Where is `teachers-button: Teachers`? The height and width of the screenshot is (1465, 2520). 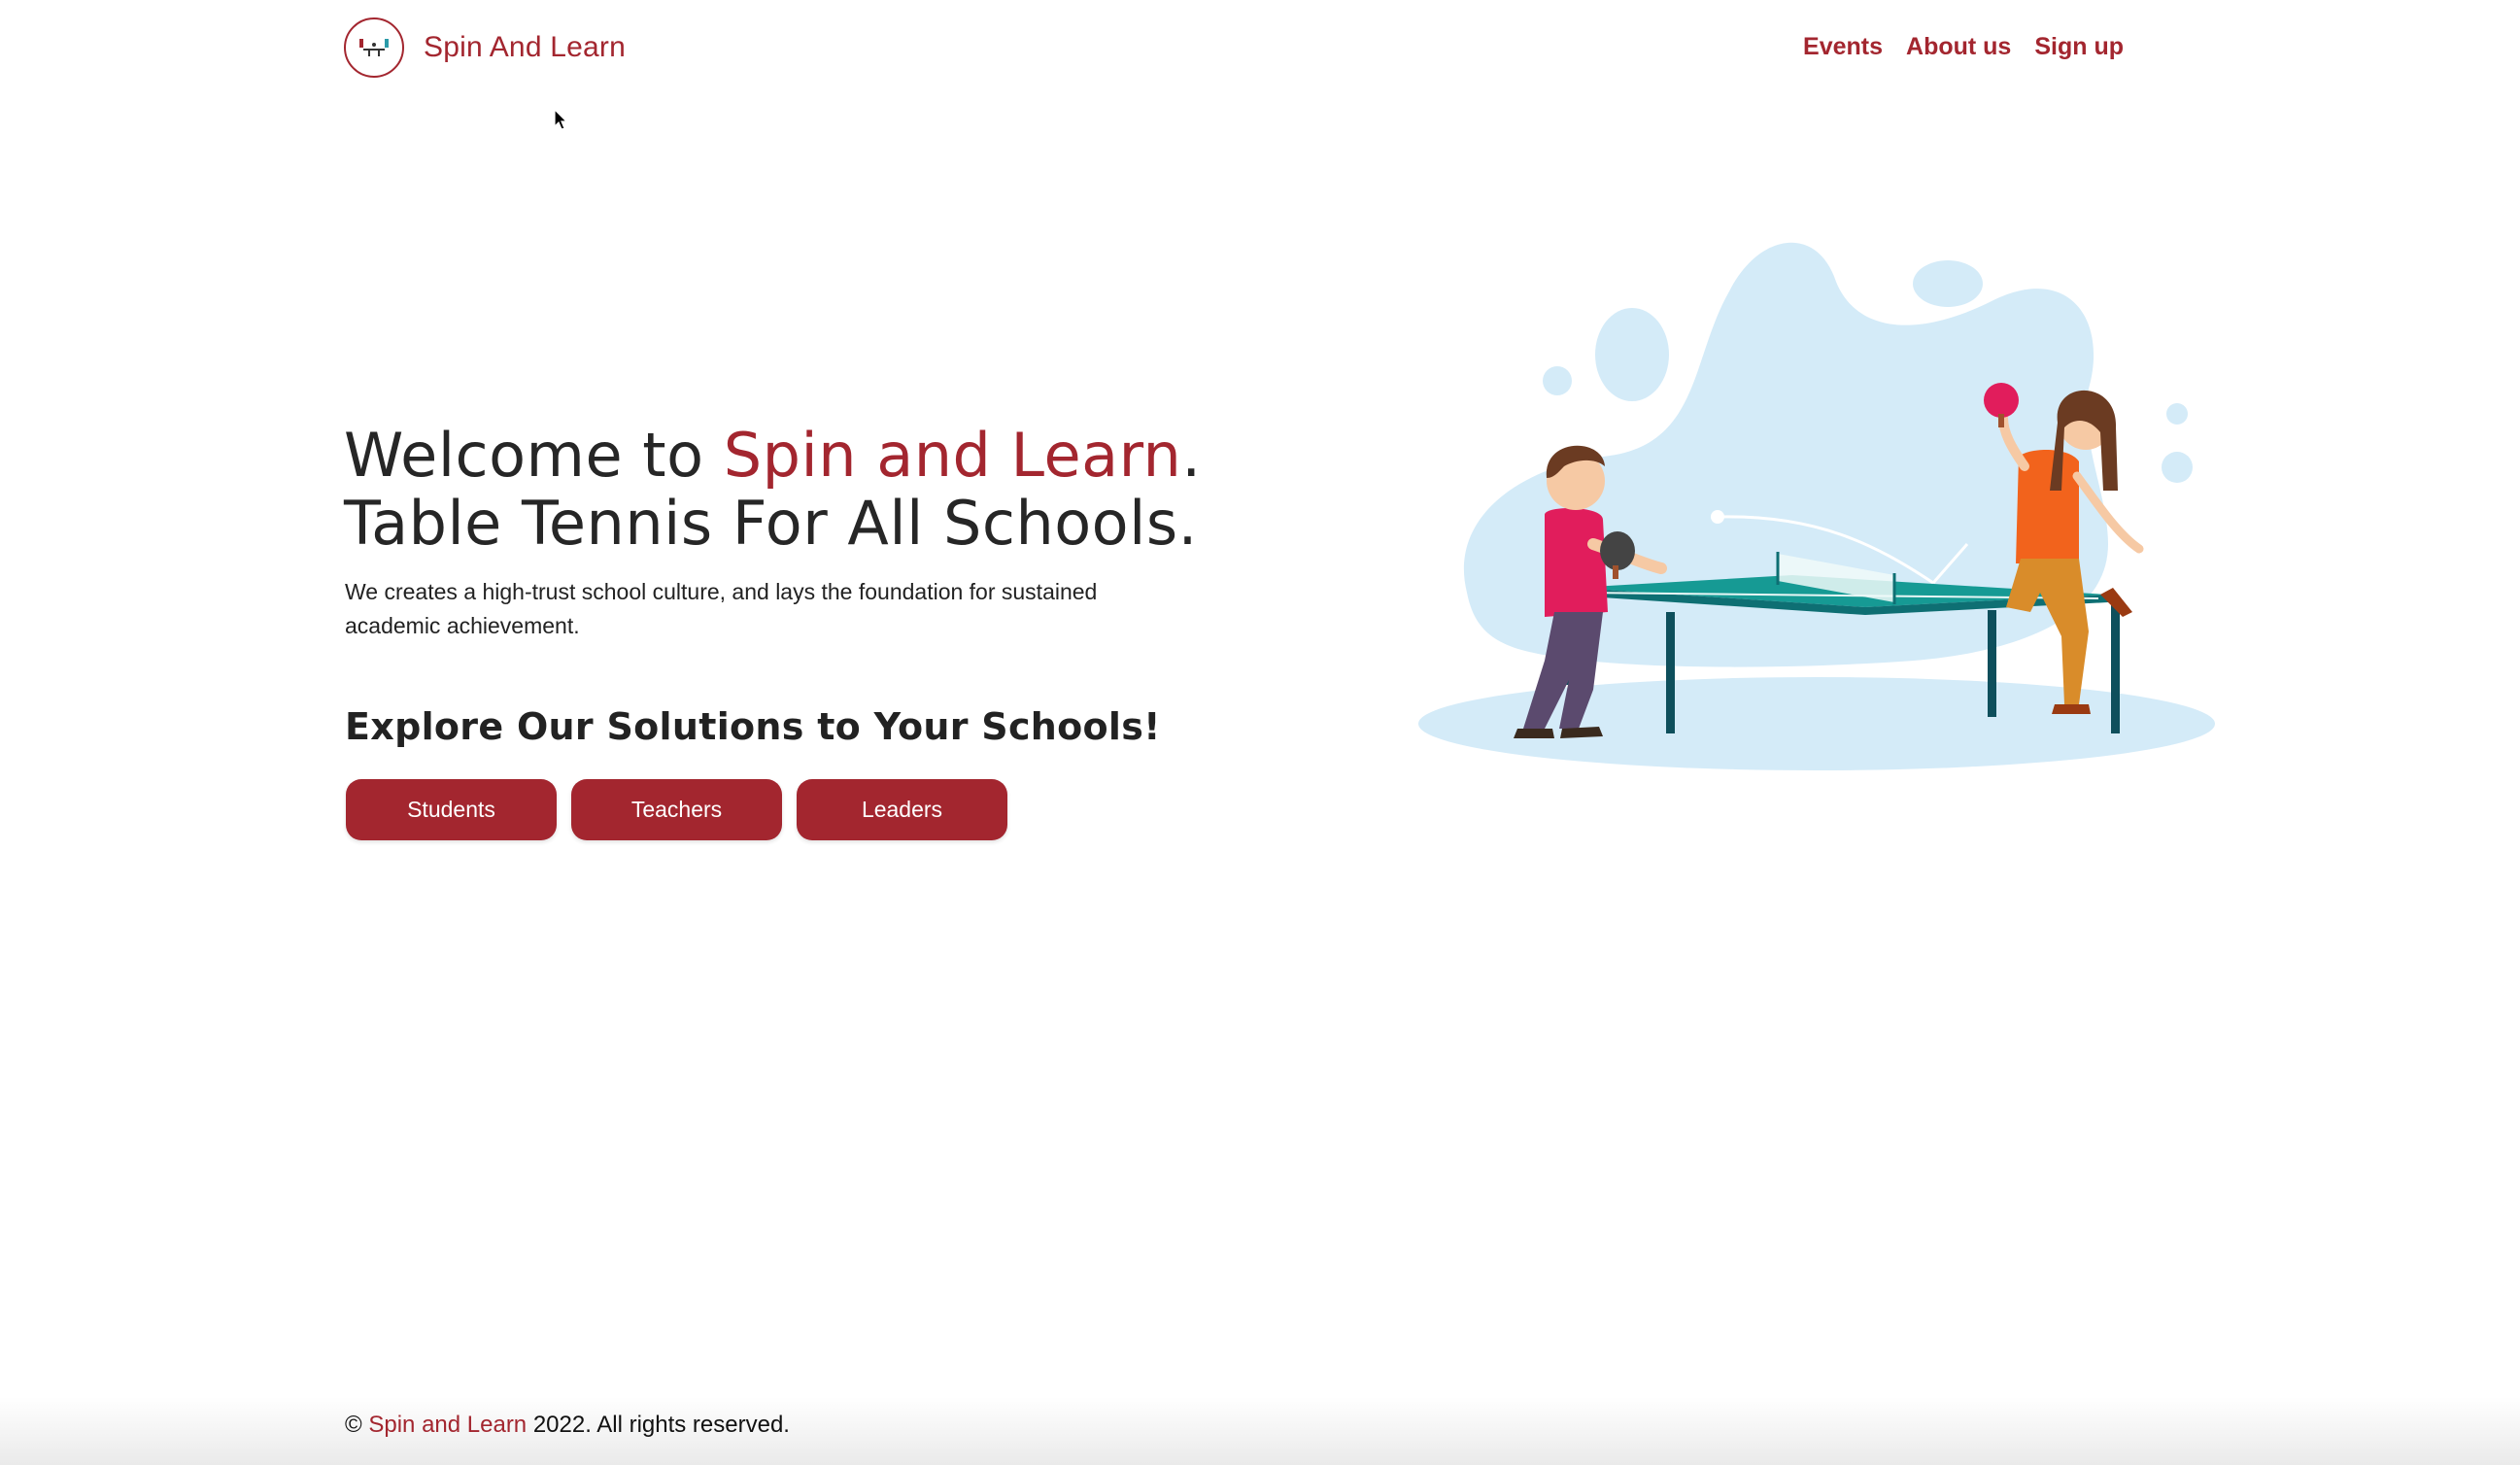
teachers-button: Teachers is located at coordinates (676, 810).